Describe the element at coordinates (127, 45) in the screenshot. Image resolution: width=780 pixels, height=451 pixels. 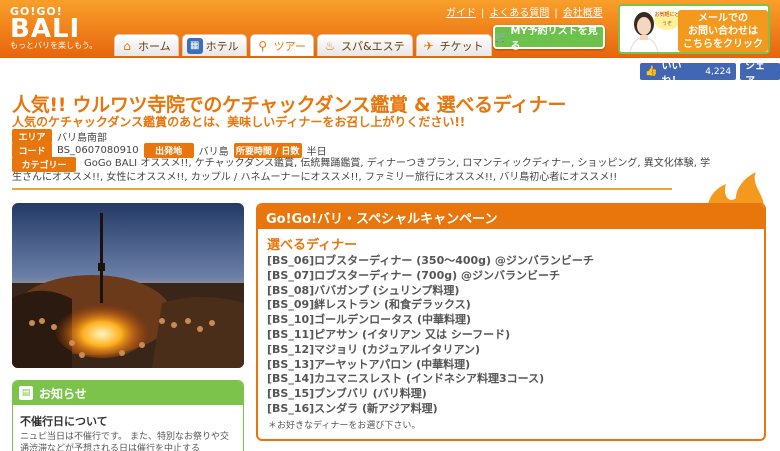
I see `home-icon: ⌂` at that location.